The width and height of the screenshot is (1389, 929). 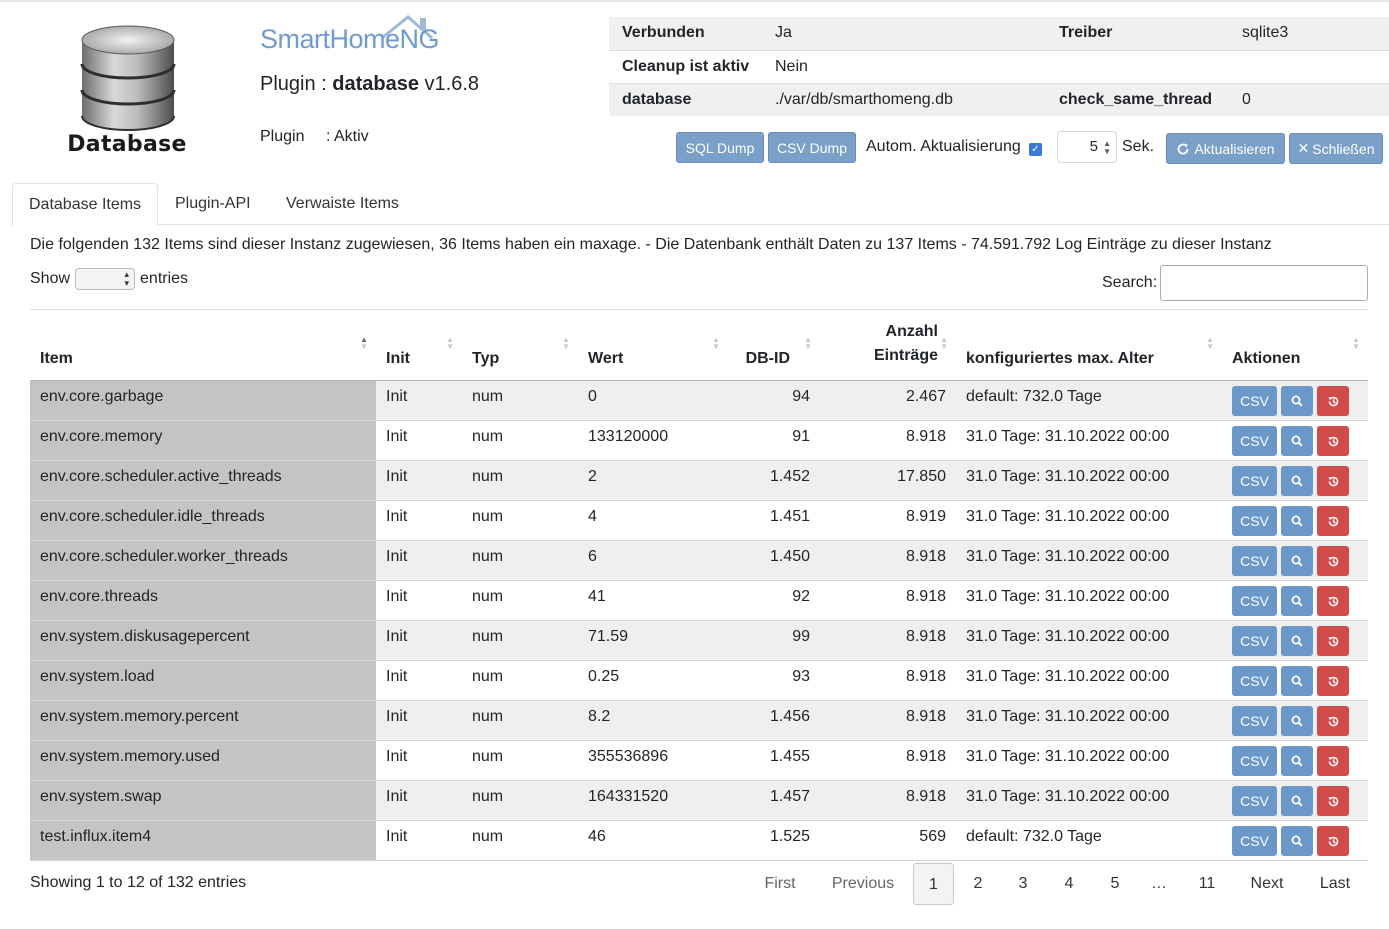 I want to click on page-length-control: Show entries, so click(x=109, y=279).